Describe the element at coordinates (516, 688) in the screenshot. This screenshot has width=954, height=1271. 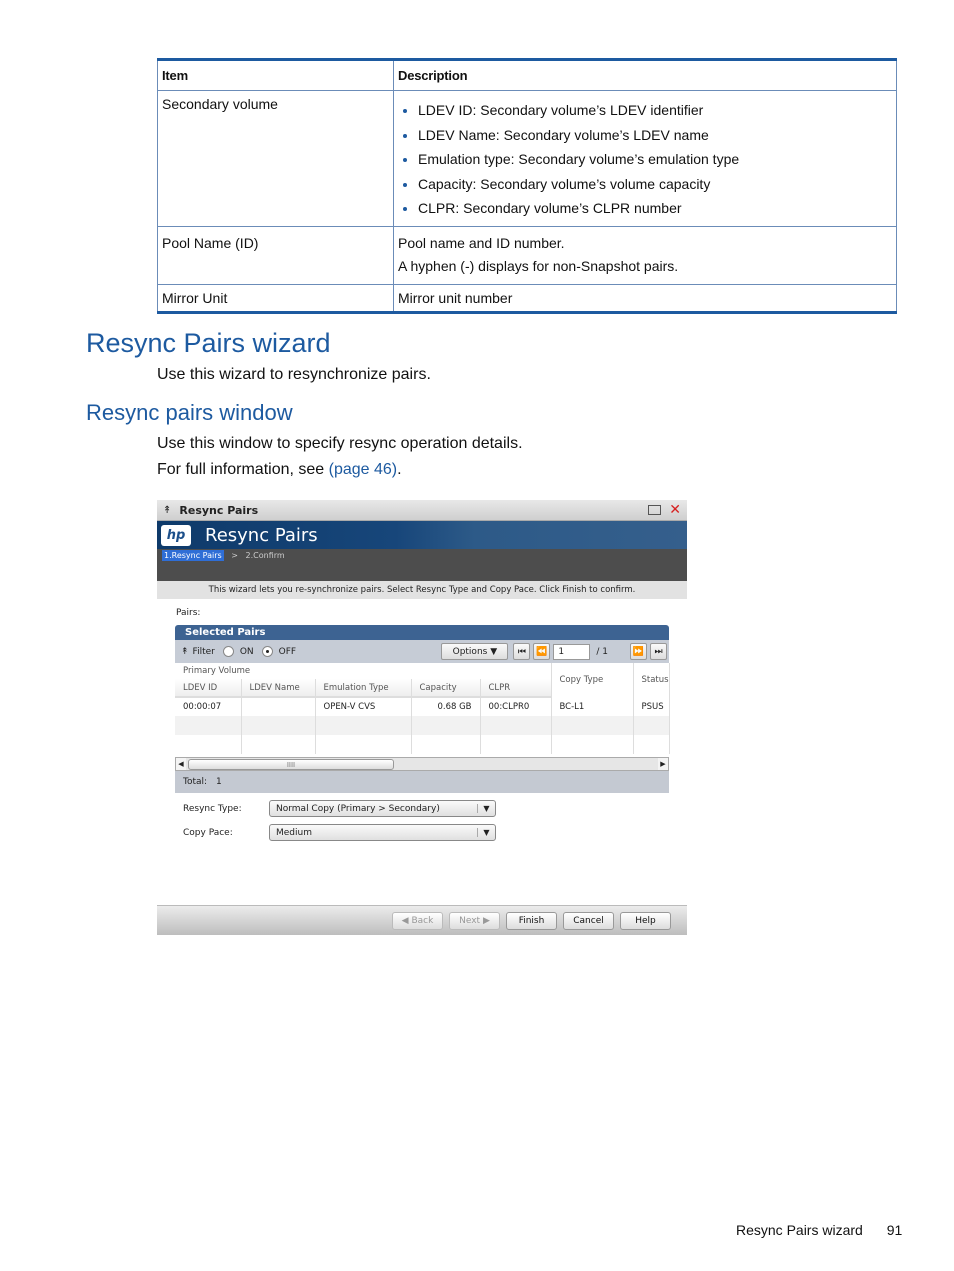
I see `col-clpr: CLPR` at that location.